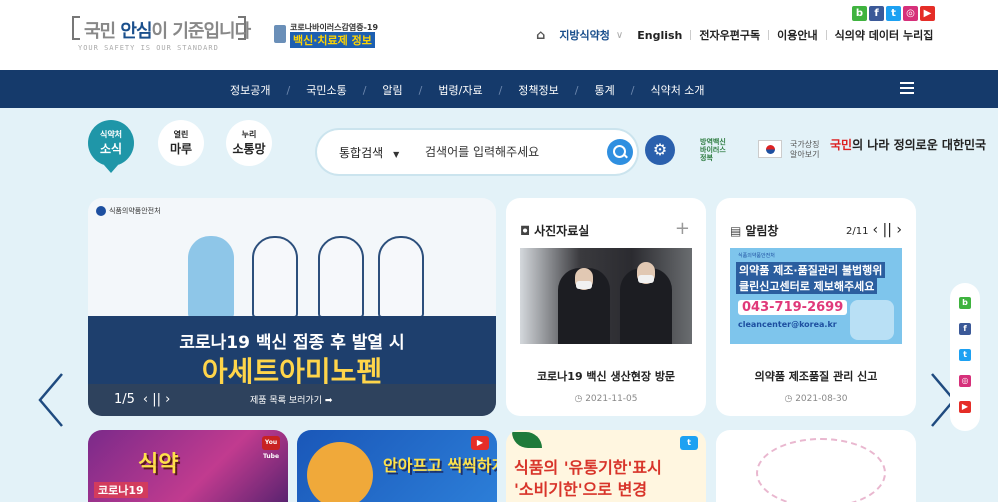 The width and height of the screenshot is (998, 502). Describe the element at coordinates (606, 399) in the screenshot. I see `card-date: ◷ 2021-11-05` at that location.